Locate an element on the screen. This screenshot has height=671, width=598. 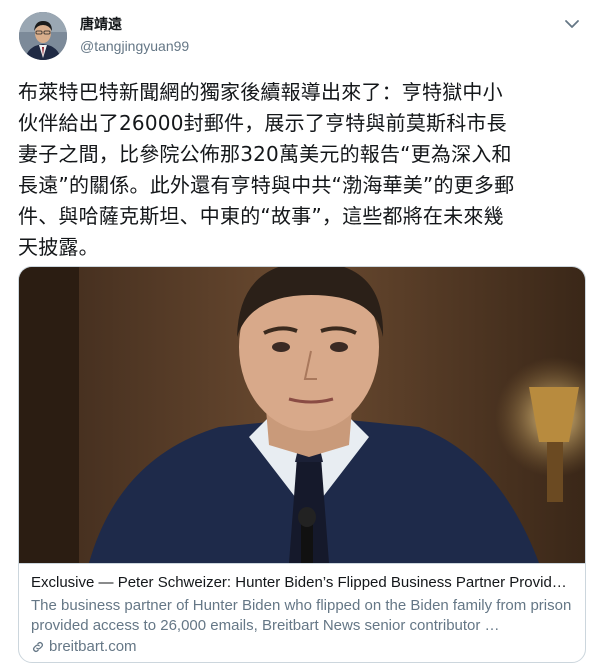
card-domain: breitbart.com is located at coordinates (93, 647).